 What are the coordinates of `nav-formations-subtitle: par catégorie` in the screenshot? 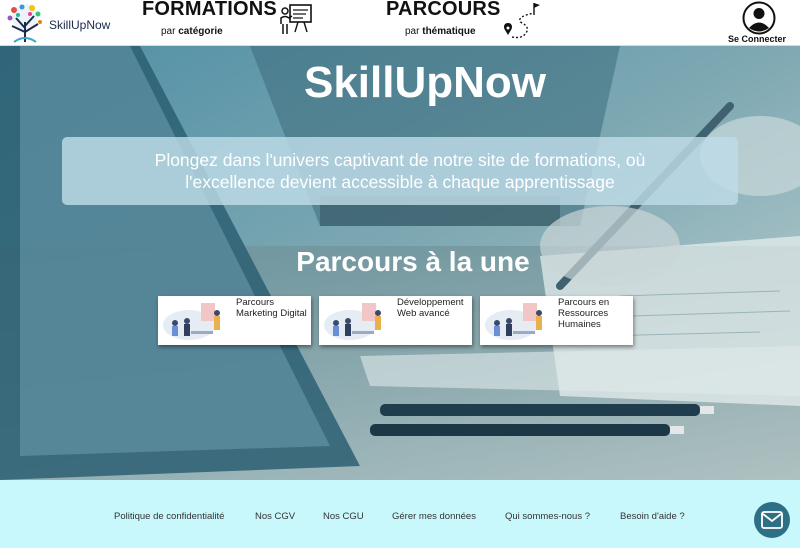 It's located at (192, 31).